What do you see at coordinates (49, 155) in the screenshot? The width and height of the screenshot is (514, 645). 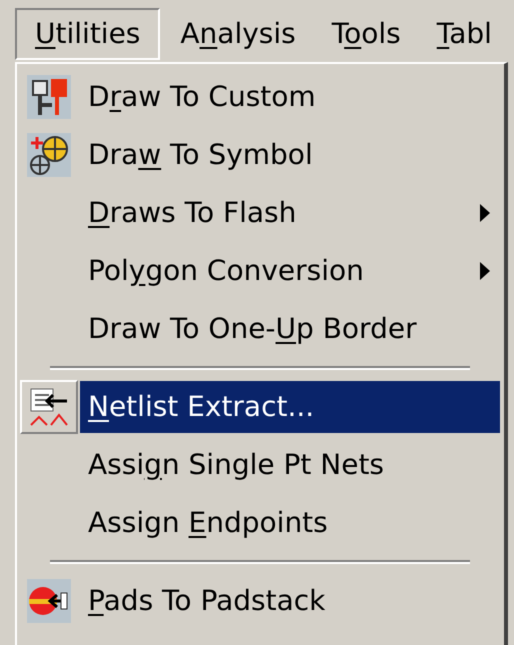 I see `crosshair-icon` at bounding box center [49, 155].